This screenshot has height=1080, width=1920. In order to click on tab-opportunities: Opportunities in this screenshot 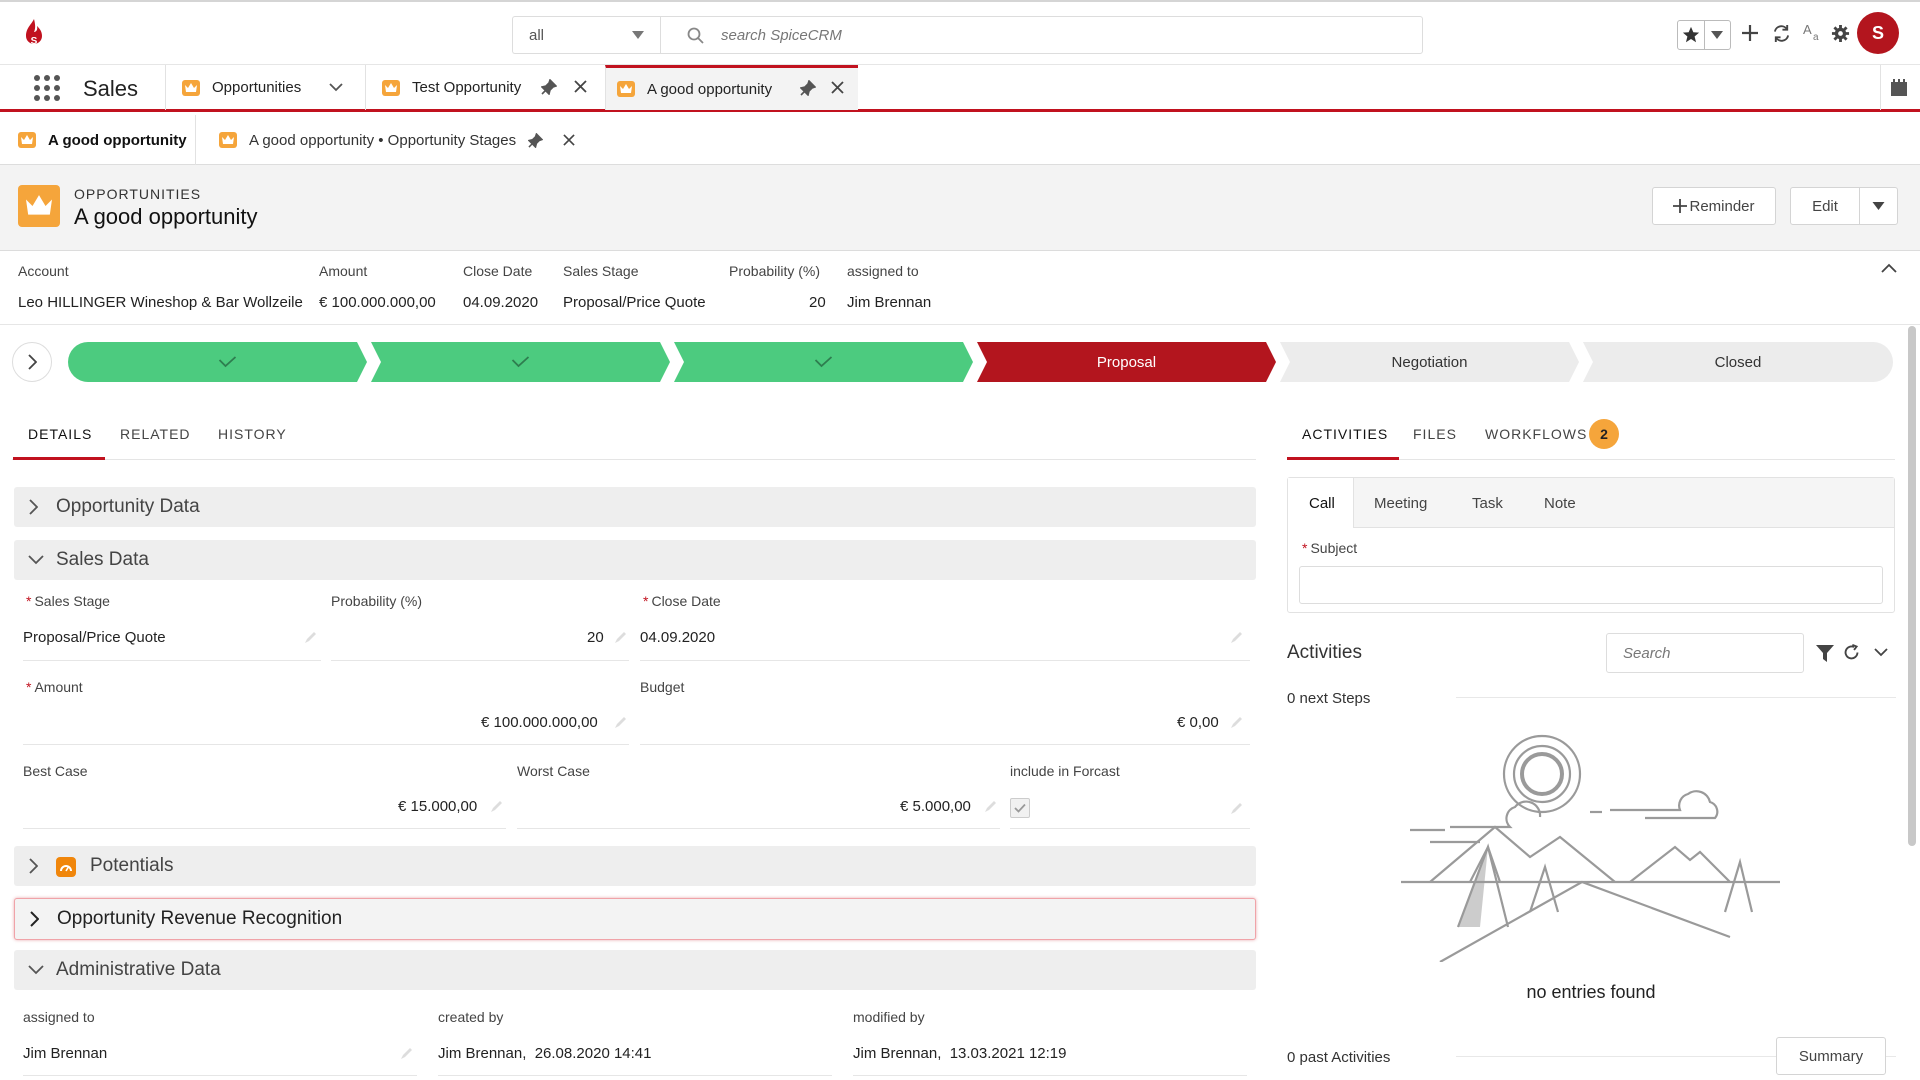, I will do `click(265, 87)`.